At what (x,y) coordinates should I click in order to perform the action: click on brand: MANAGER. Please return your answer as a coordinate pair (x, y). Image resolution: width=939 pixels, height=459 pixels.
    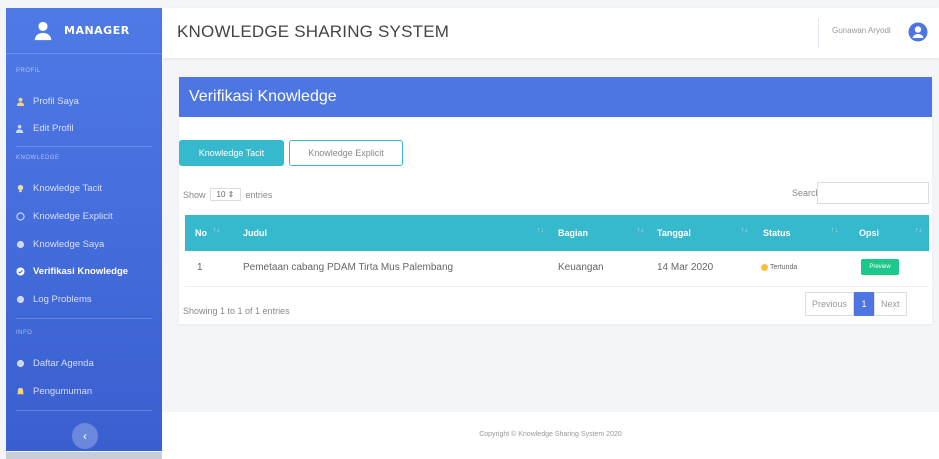
    Looking at the image, I should click on (84, 31).